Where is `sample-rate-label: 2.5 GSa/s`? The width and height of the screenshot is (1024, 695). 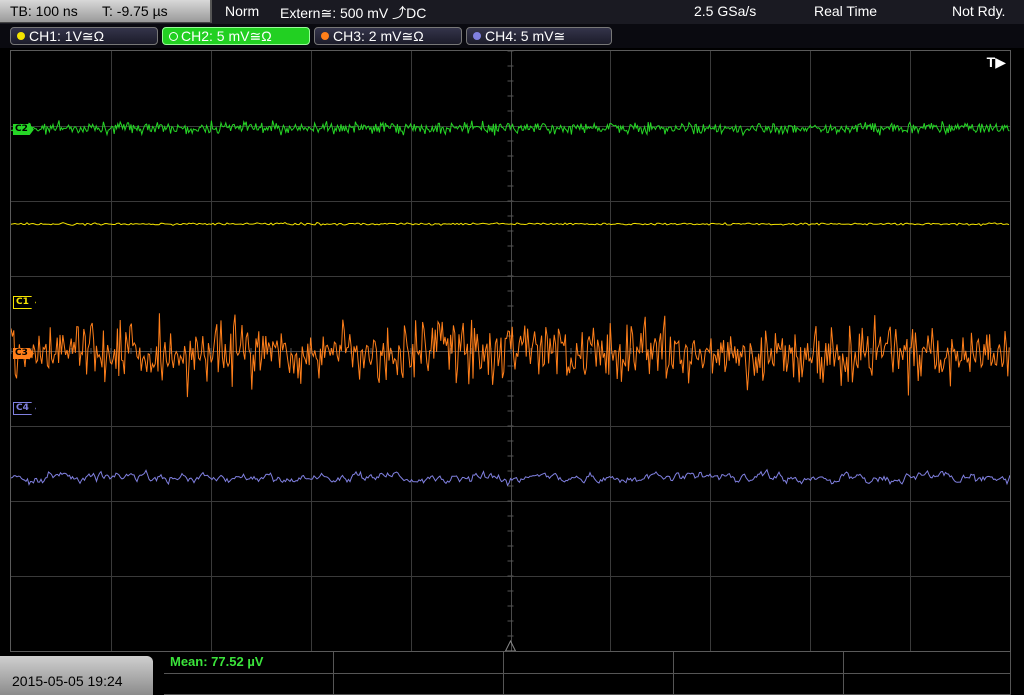 sample-rate-label: 2.5 GSa/s is located at coordinates (725, 11).